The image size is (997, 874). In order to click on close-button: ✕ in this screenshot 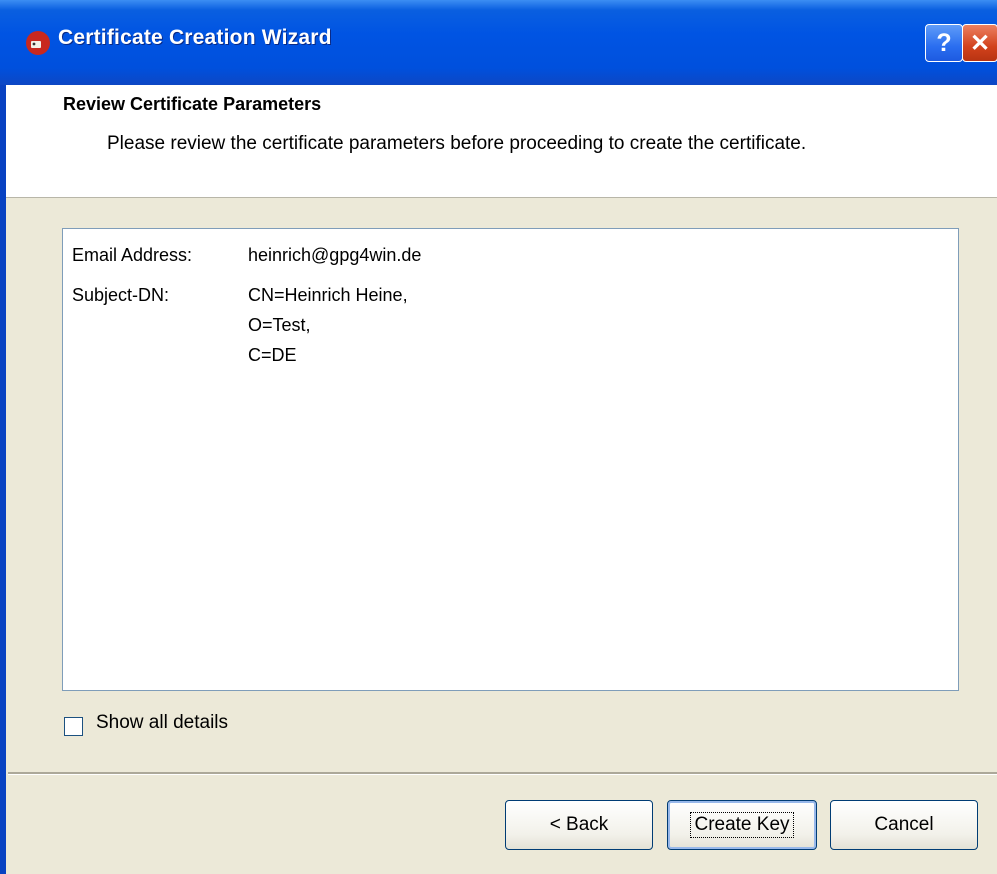, I will do `click(979, 43)`.